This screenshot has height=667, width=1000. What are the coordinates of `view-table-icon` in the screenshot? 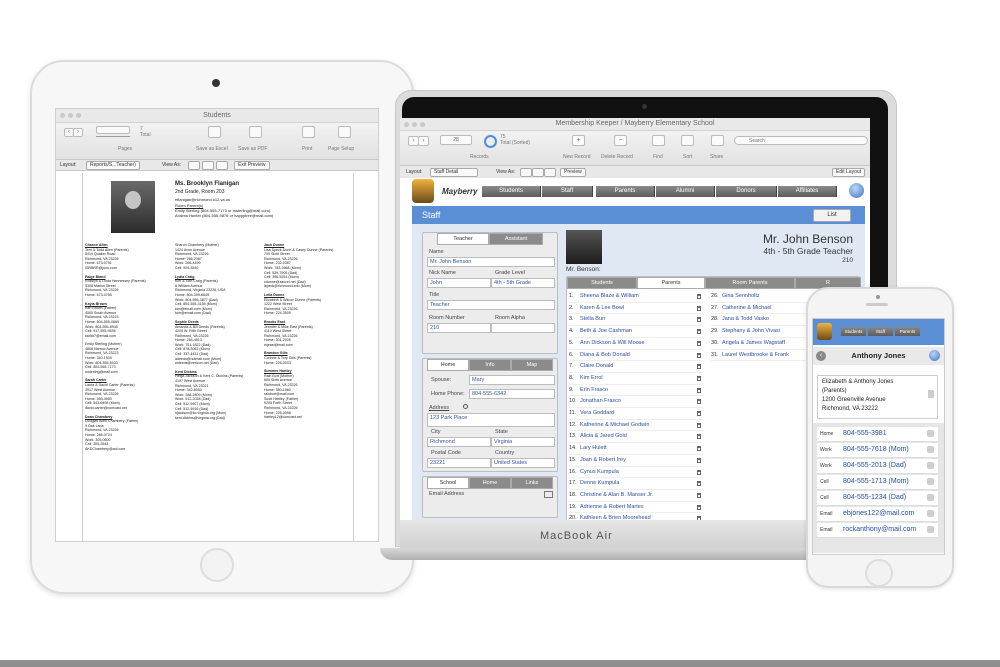 It's located at (222, 165).